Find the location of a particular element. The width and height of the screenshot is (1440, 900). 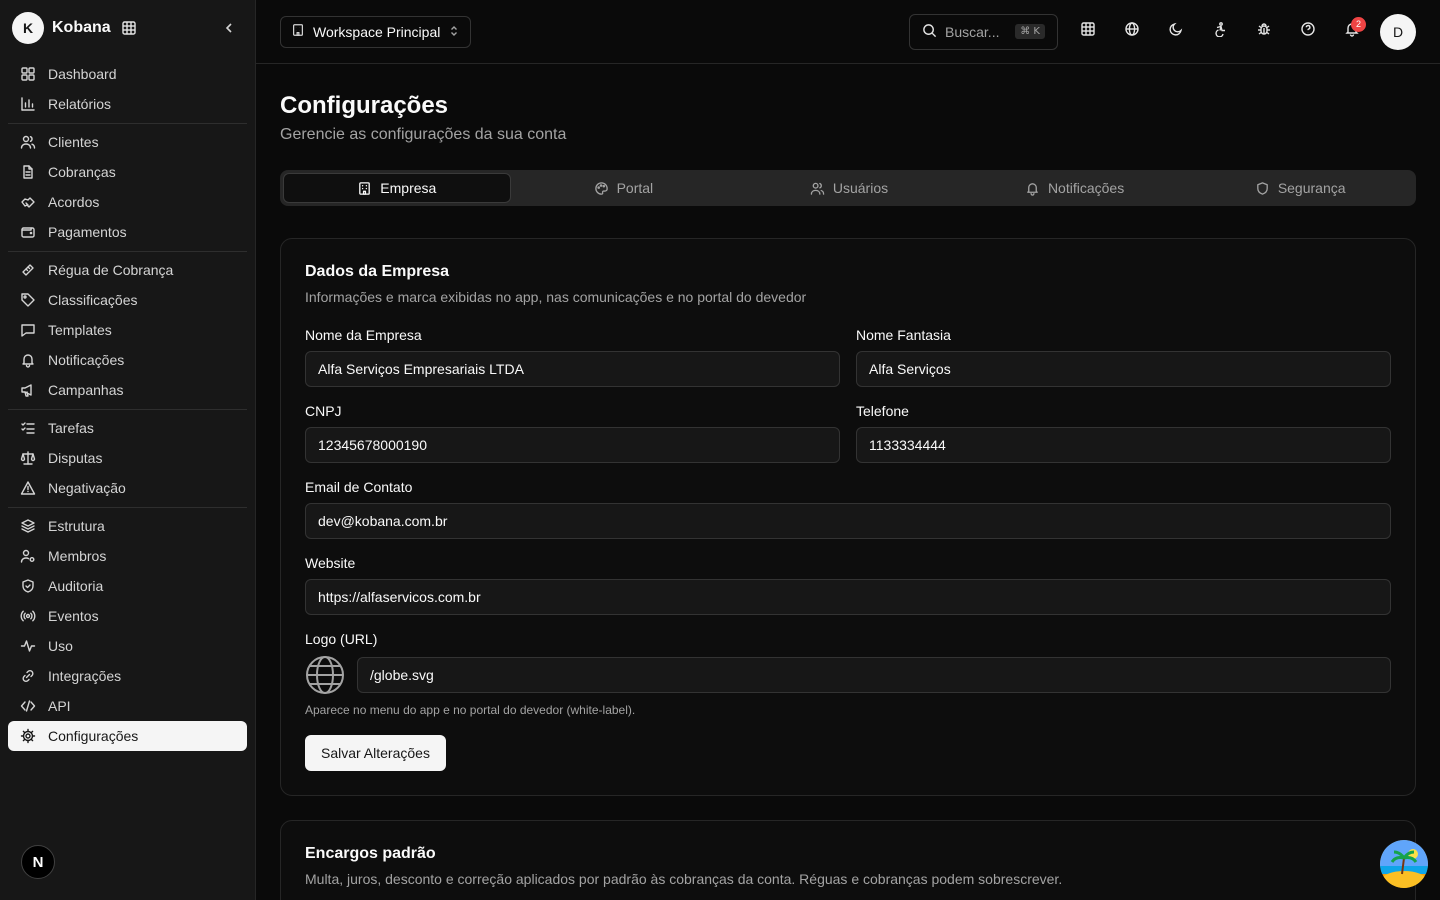

charges-card-title: Encargos padrão is located at coordinates (370, 853).